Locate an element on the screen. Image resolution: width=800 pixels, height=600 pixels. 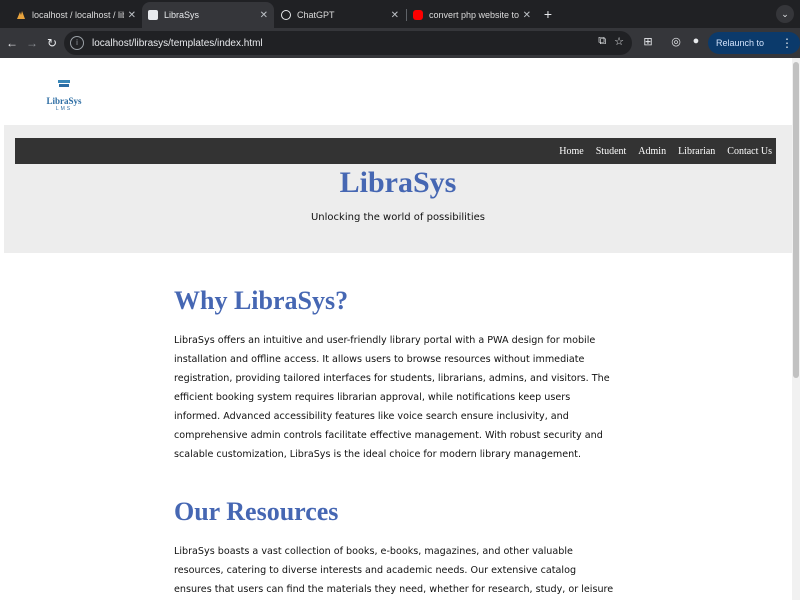
tab-phpmyadmin: localhost / localhost / librarysys ✕ is located at coordinates (76, 15).